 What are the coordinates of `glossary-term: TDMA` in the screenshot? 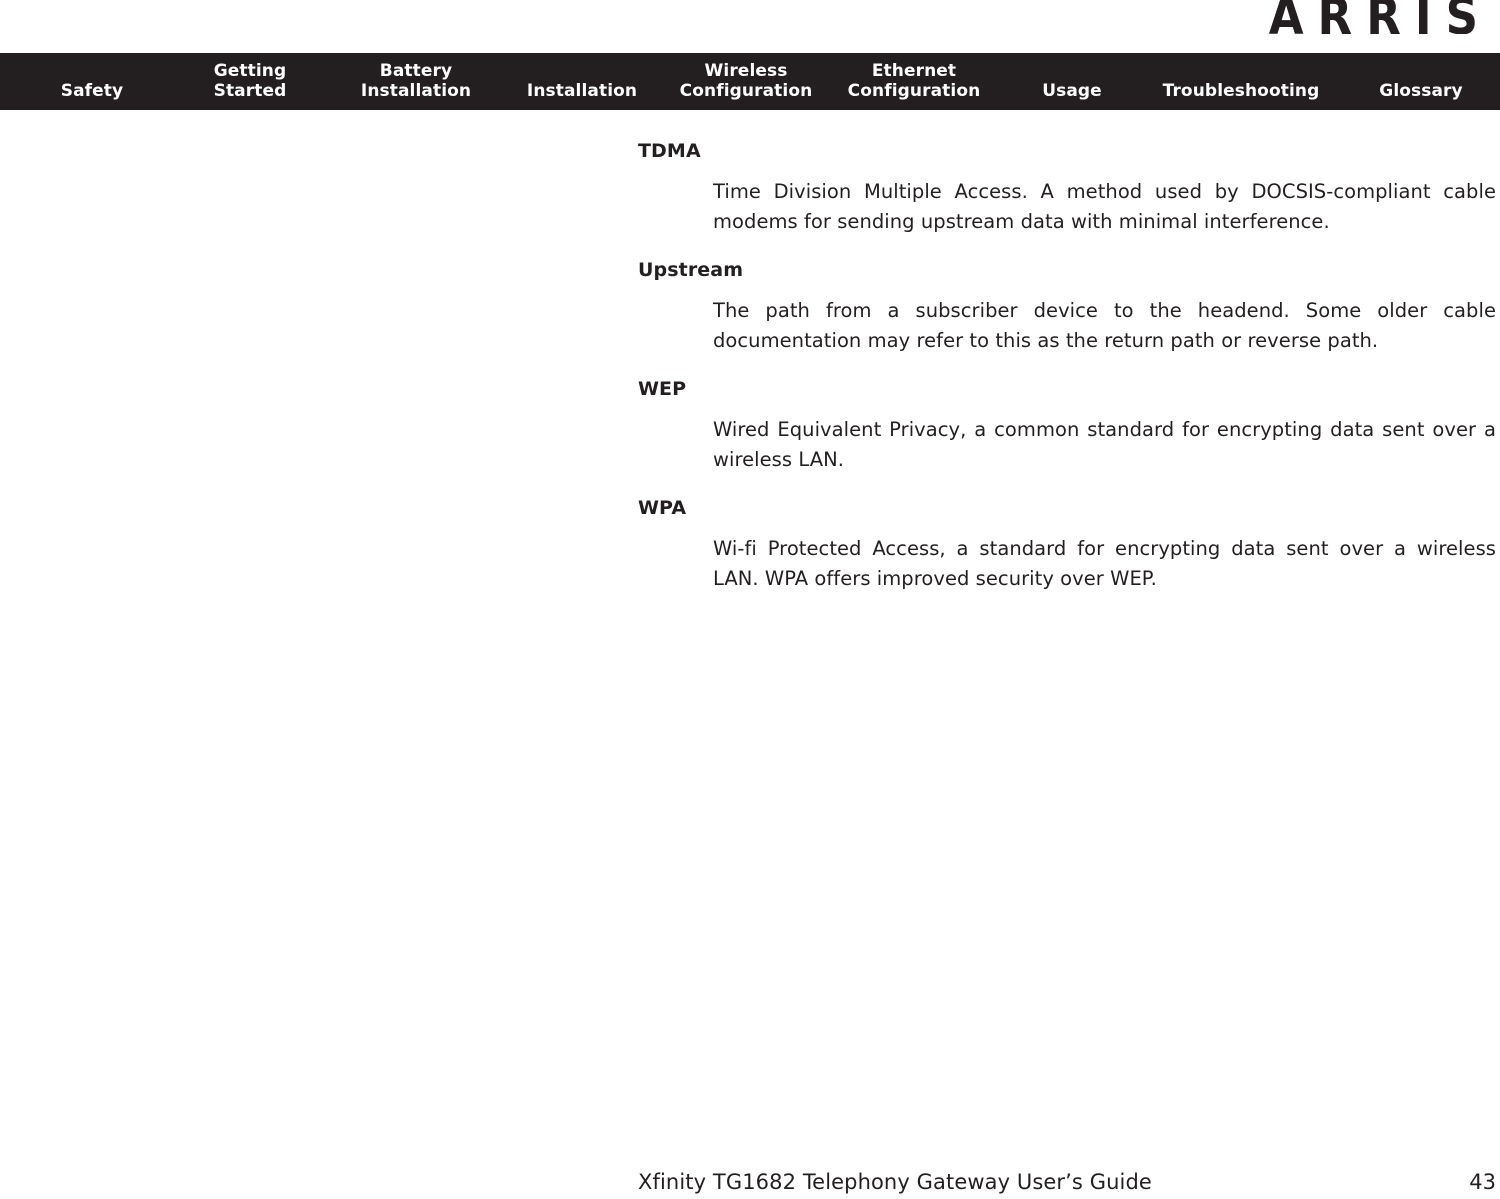 It's located at (669, 151).